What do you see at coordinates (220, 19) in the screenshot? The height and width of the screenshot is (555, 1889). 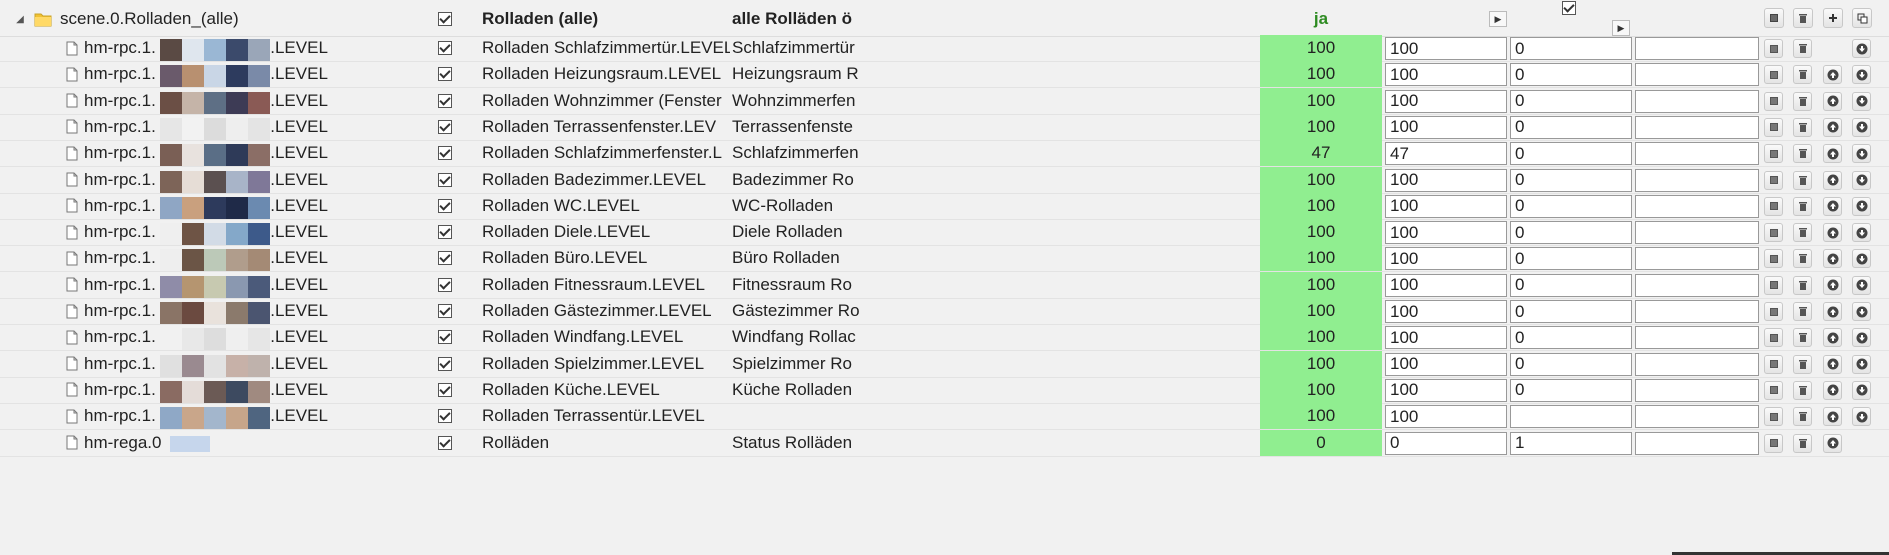 I see `scene-id: scene.0.Rolladen_(alle)` at bounding box center [220, 19].